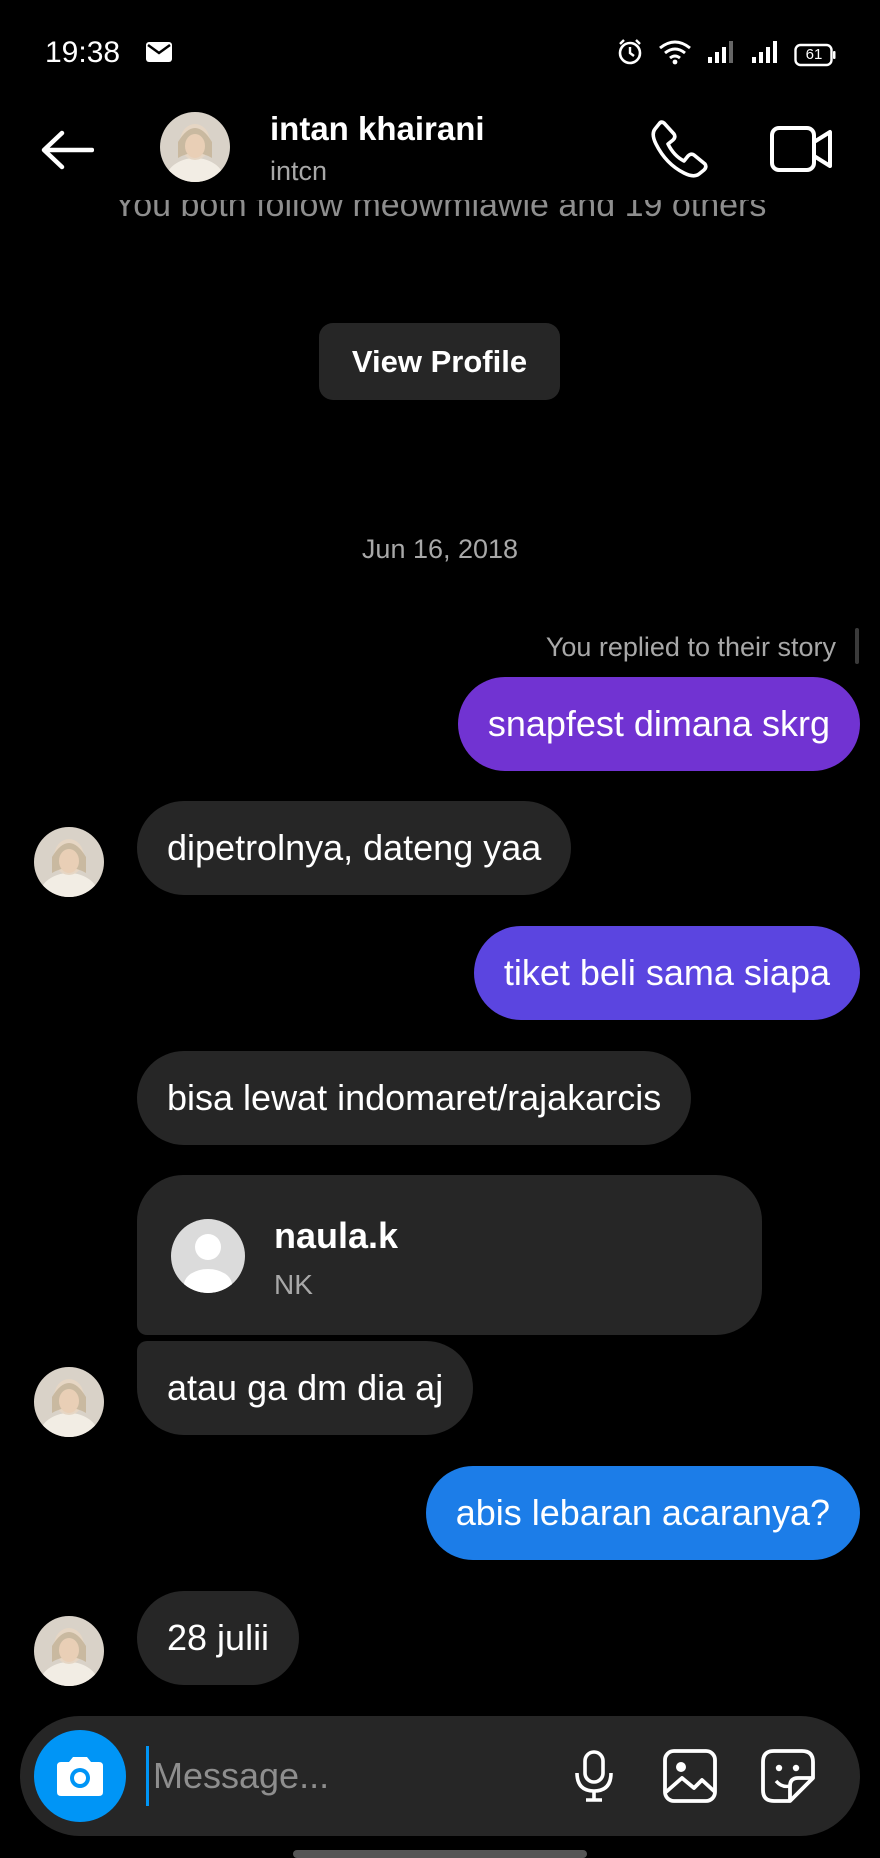 The height and width of the screenshot is (1858, 880). What do you see at coordinates (666, 973) in the screenshot?
I see `outgoing-message: tiket beli sama siapa` at bounding box center [666, 973].